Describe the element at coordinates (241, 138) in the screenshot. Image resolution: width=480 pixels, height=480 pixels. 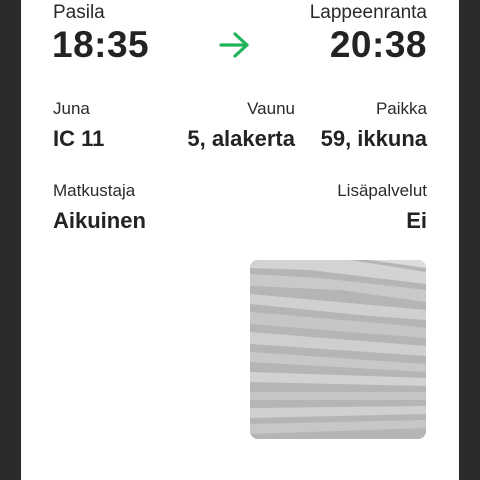
I see `car-value: 5, alakerta` at that location.